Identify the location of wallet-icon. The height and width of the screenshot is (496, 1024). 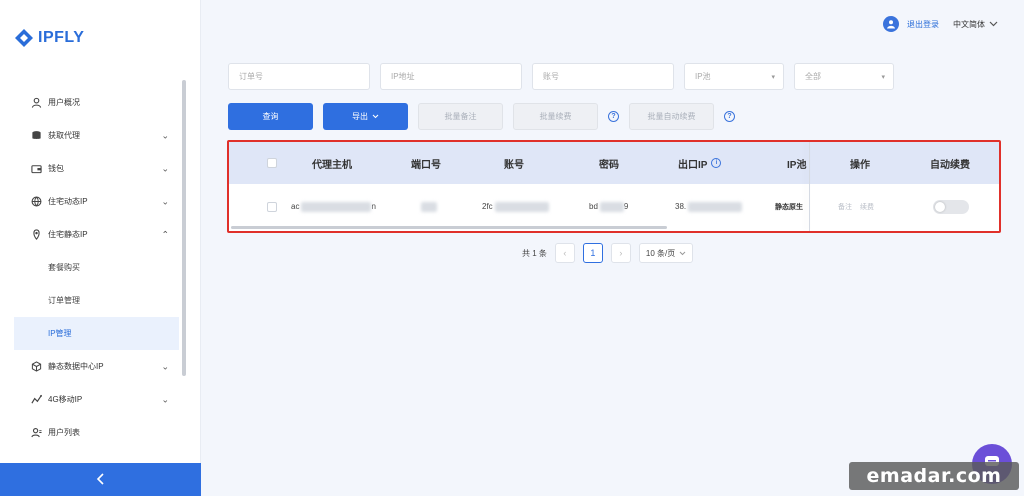
(36, 169).